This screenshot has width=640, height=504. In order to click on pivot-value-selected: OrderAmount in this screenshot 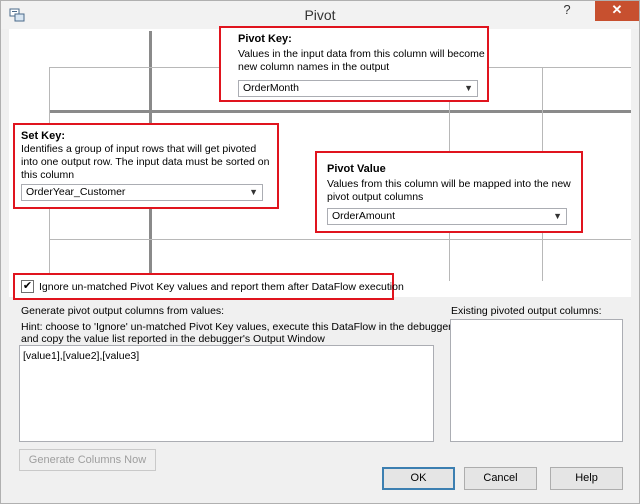, I will do `click(364, 216)`.